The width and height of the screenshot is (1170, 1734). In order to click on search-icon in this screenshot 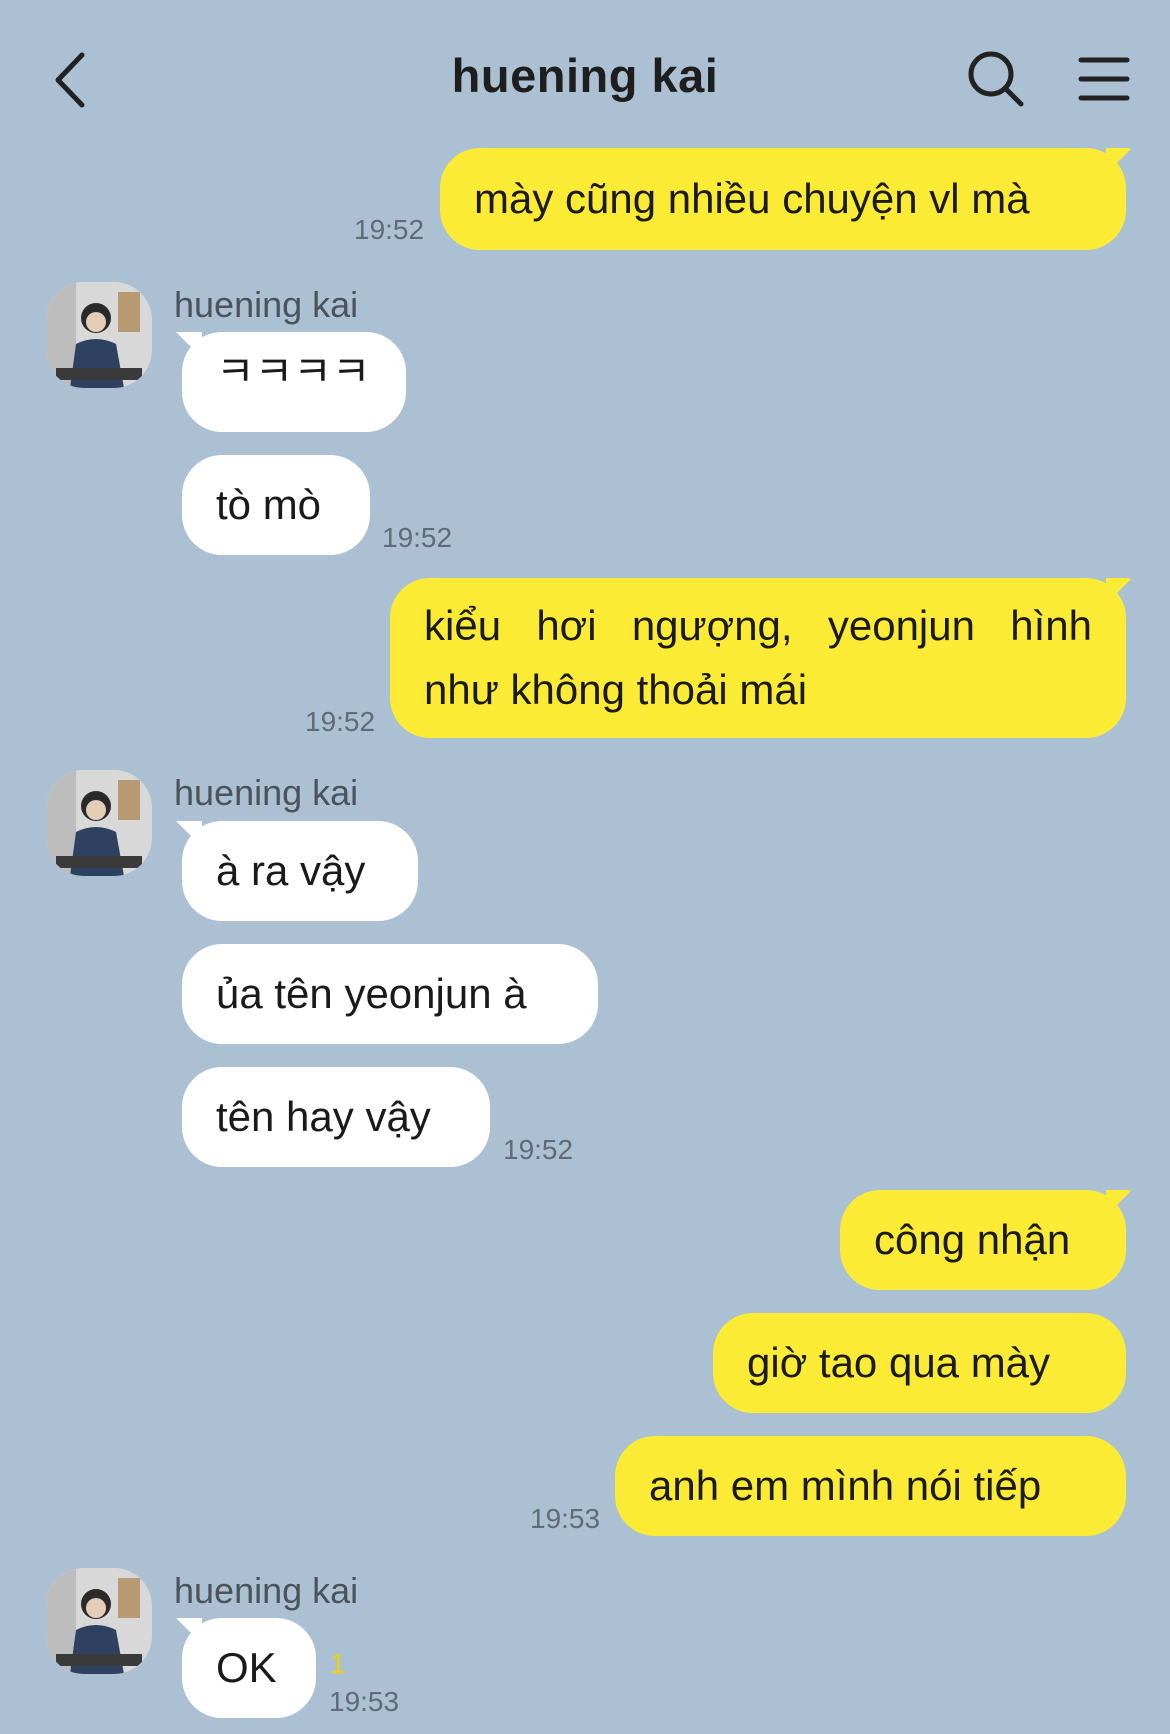, I will do `click(996, 79)`.